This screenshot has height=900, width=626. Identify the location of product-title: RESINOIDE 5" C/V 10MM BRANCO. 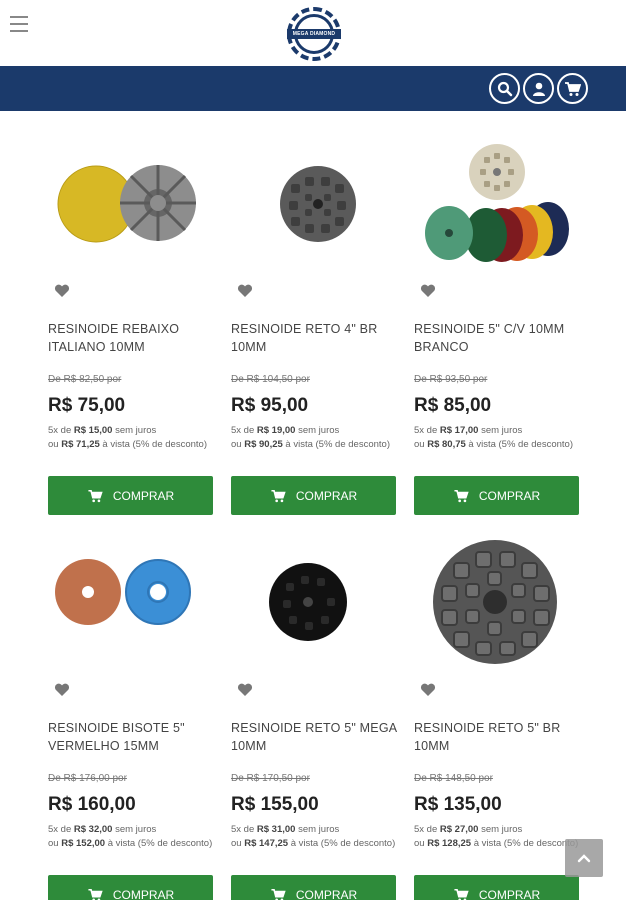
(497, 338).